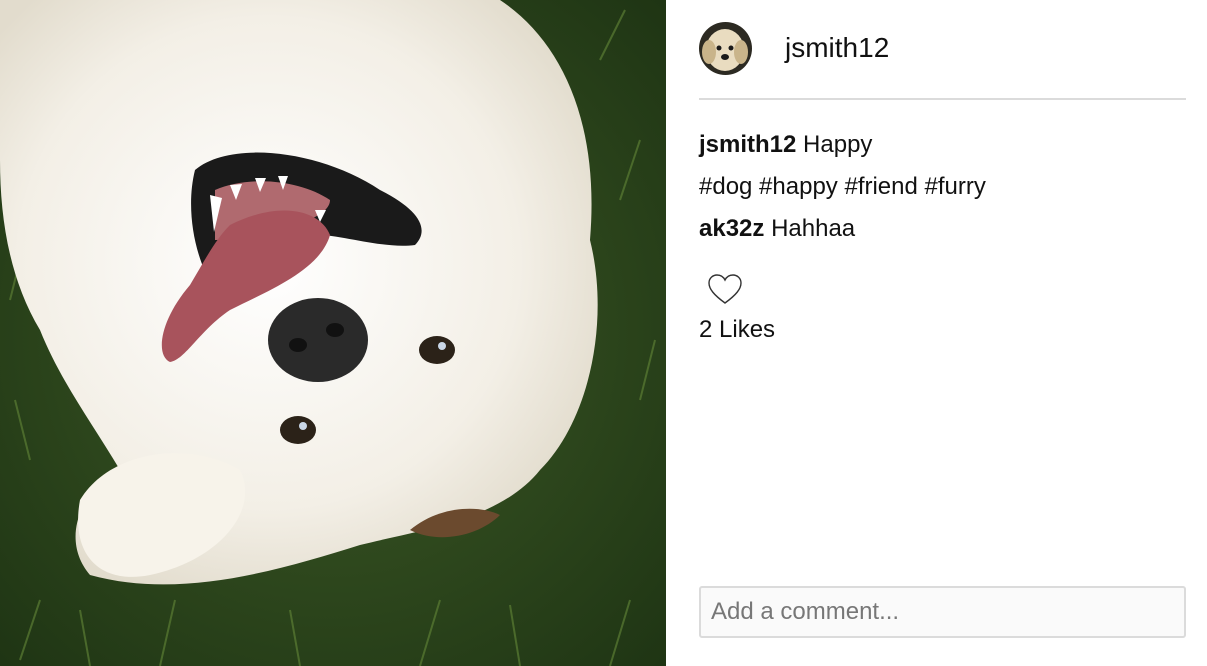 This screenshot has width=1207, height=666. Describe the element at coordinates (942, 145) in the screenshot. I see `caption: jsmith12 Happy` at that location.